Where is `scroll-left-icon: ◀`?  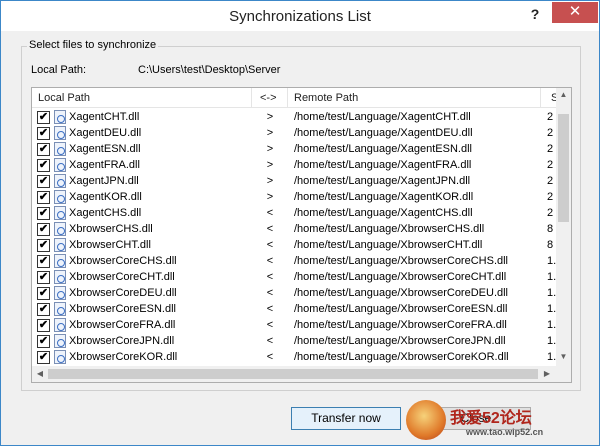
scroll-left-icon: ◀ is located at coordinates (40, 373).